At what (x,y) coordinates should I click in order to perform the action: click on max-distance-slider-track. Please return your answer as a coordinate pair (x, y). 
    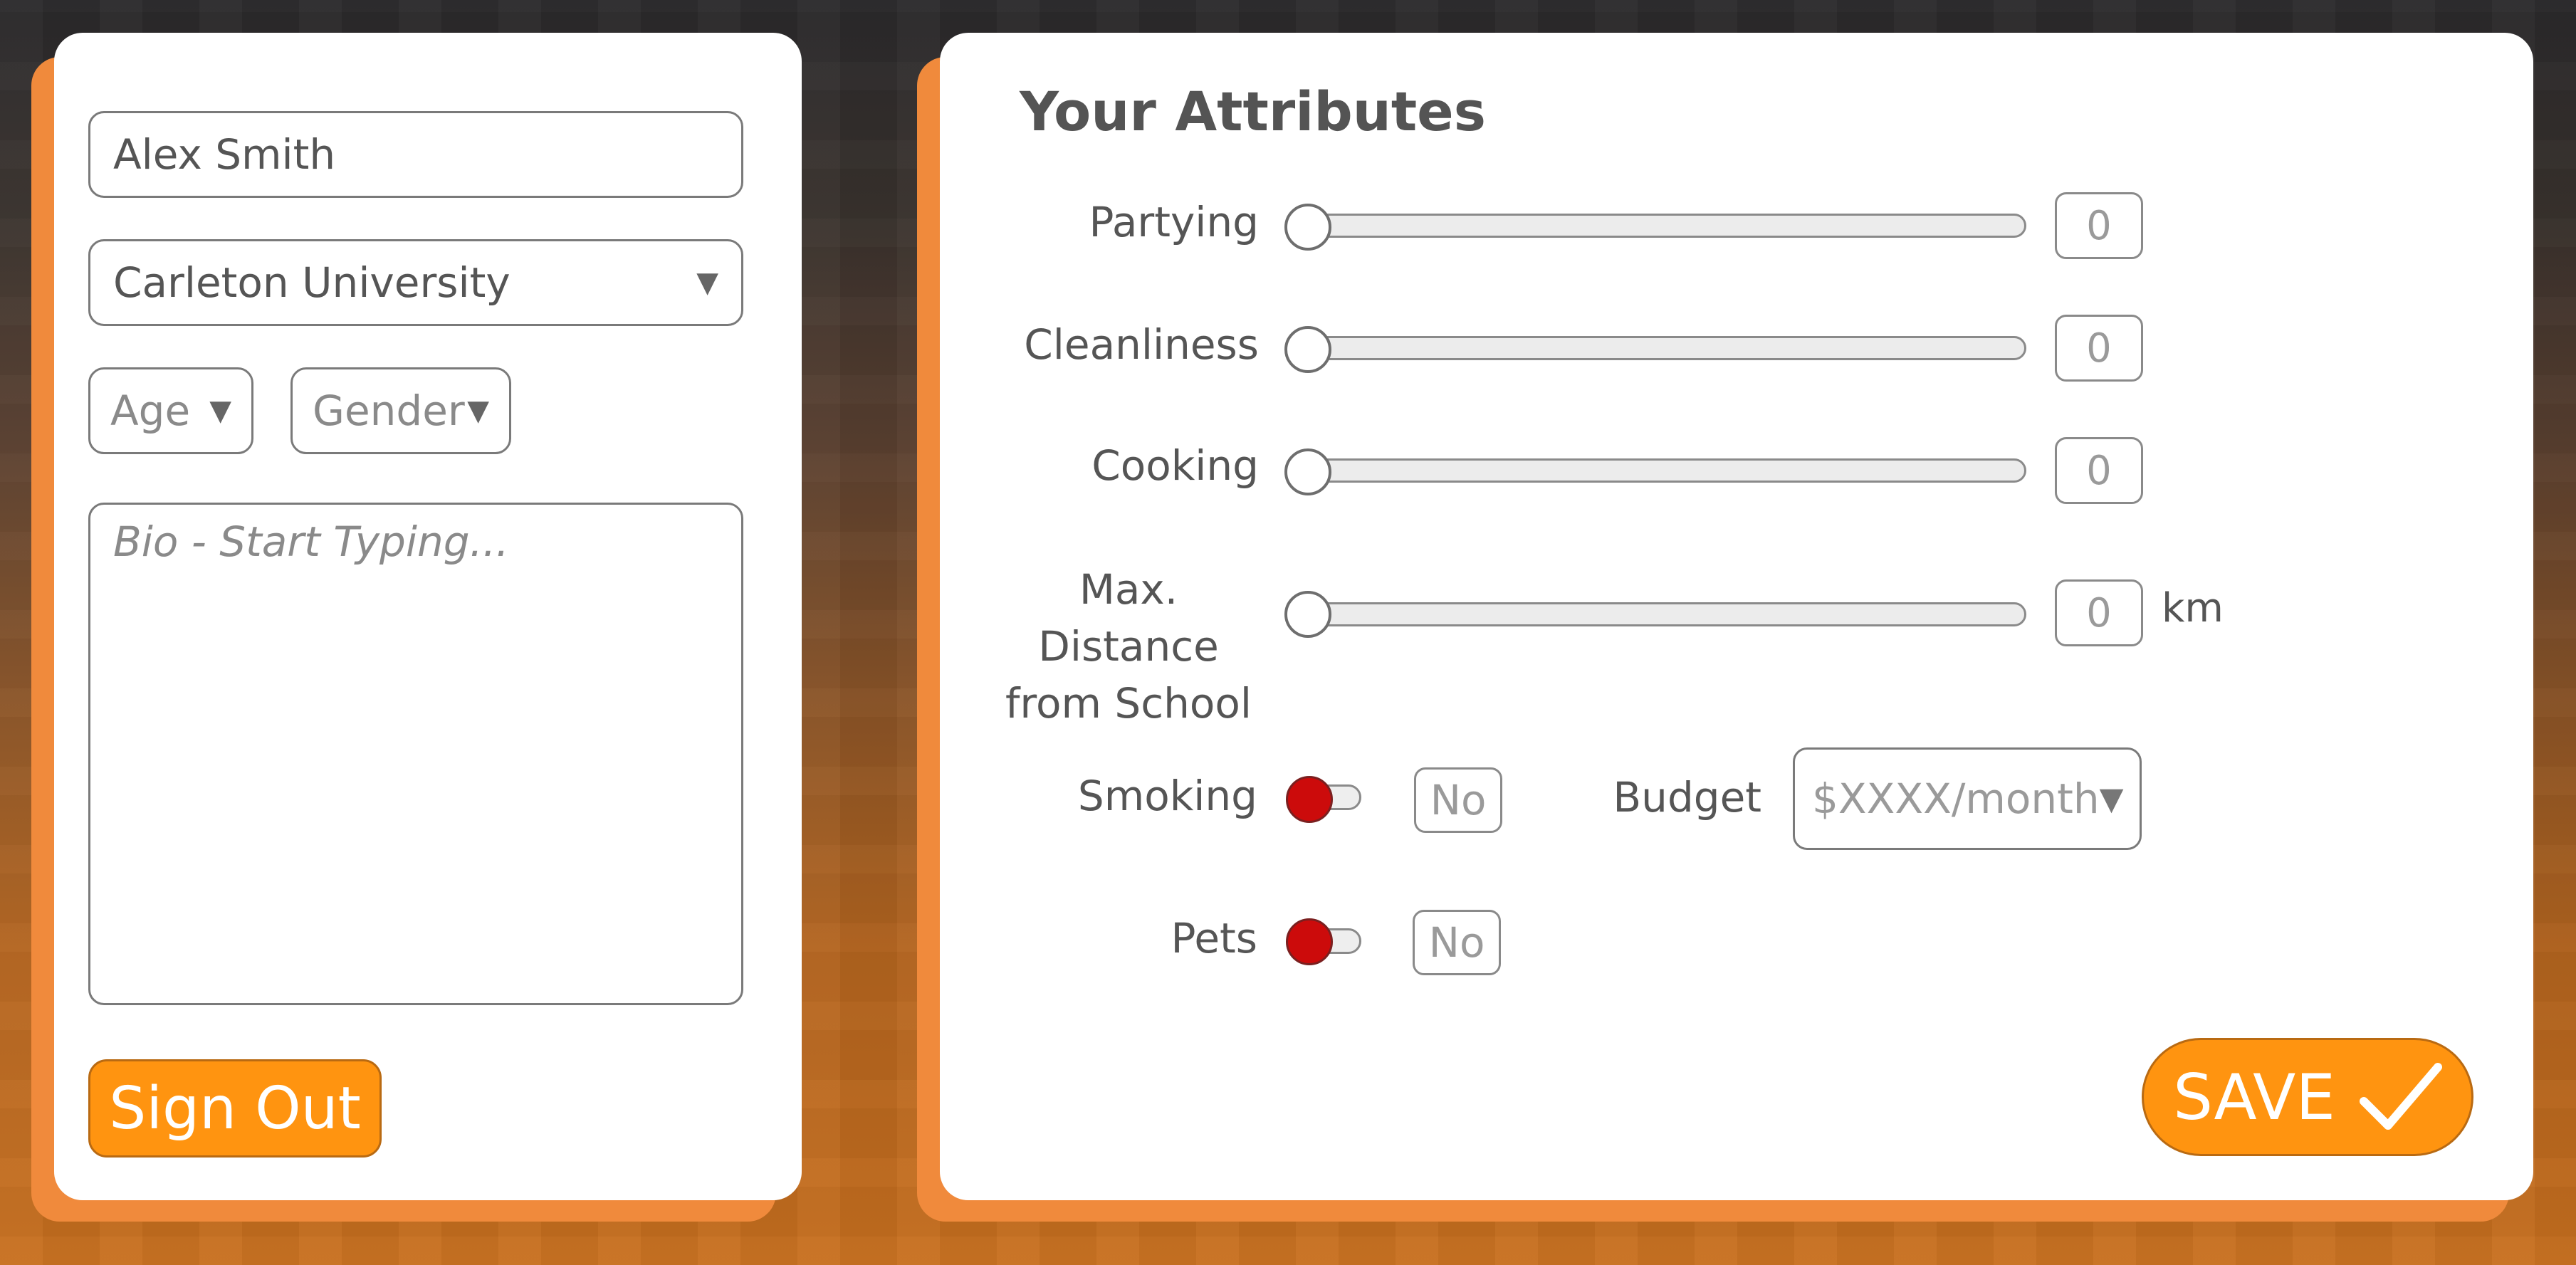
    Looking at the image, I should click on (1659, 614).